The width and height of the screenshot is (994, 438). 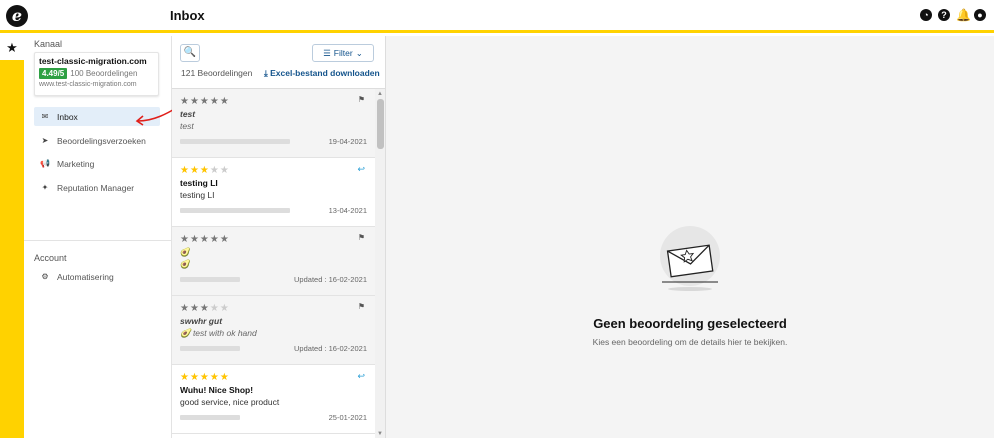 What do you see at coordinates (45, 140) in the screenshot?
I see `send-icon: ➤` at bounding box center [45, 140].